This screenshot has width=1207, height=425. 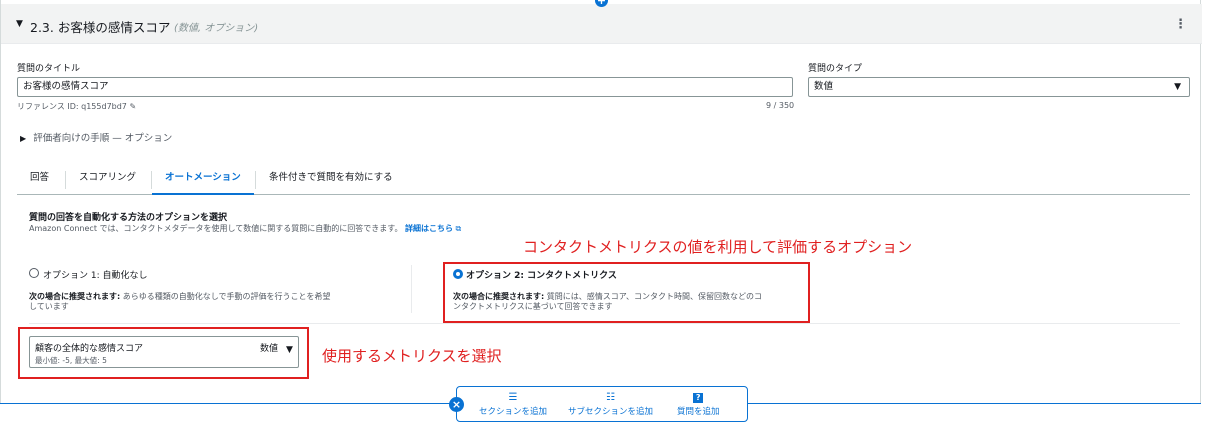 I want to click on tab-bar: 回答 スコアリング オートメーション 条件付きで質問を有効にする, so click(x=603, y=180).